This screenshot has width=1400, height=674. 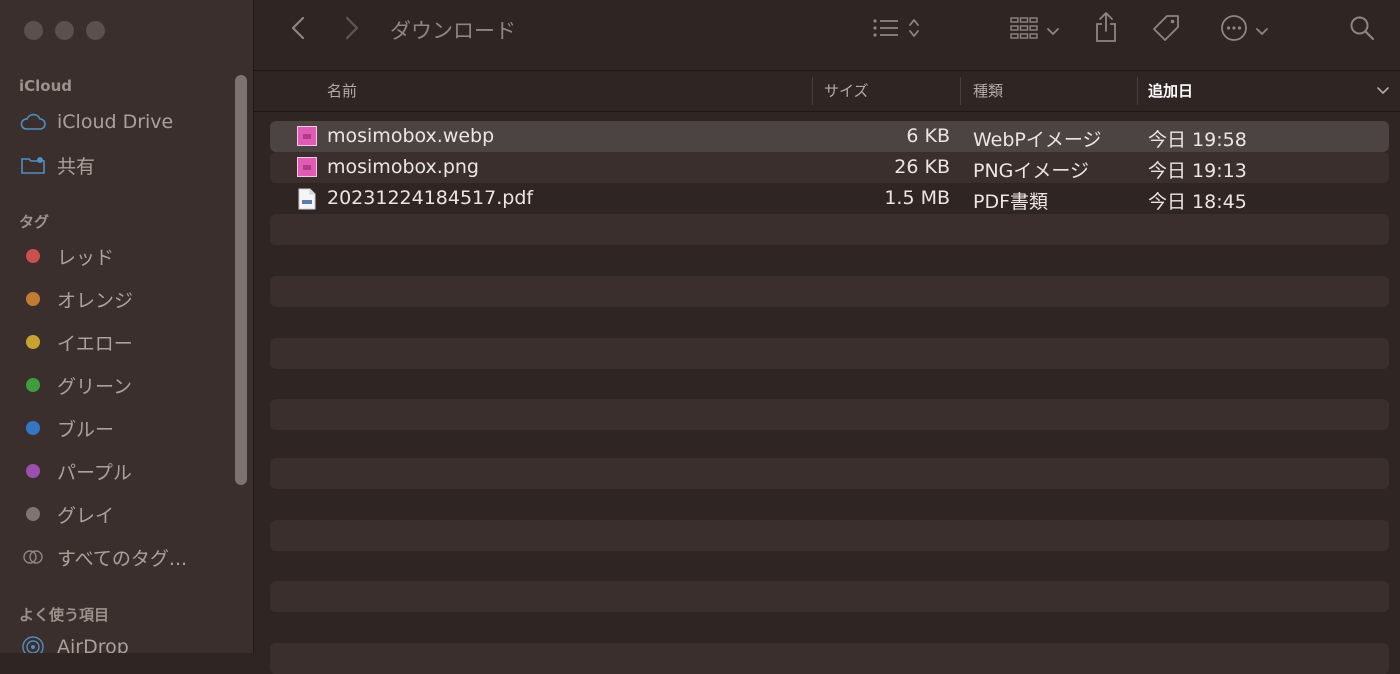 I want to click on sidebar-tag-red: レッド, so click(x=66, y=256).